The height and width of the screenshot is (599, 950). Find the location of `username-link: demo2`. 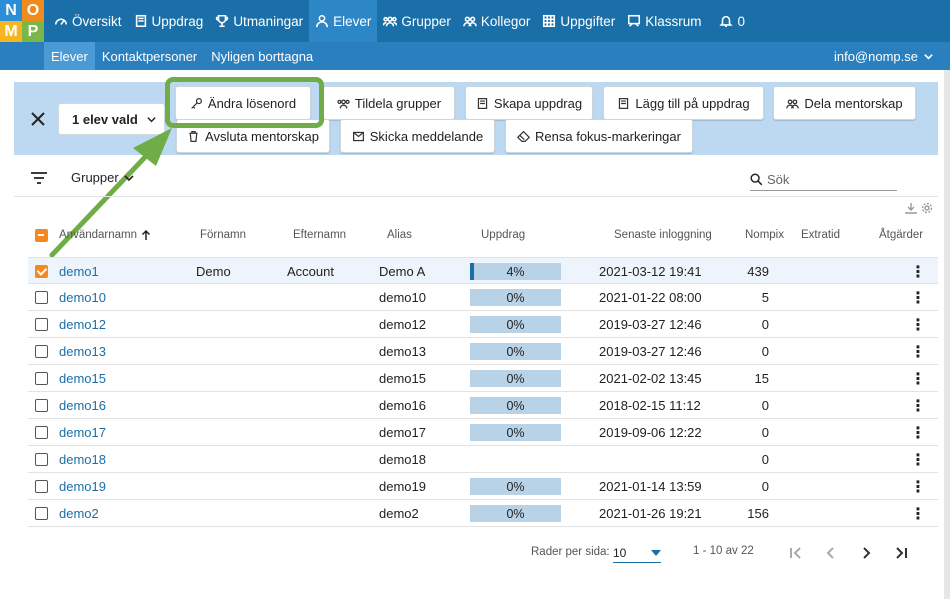

username-link: demo2 is located at coordinates (79, 513).